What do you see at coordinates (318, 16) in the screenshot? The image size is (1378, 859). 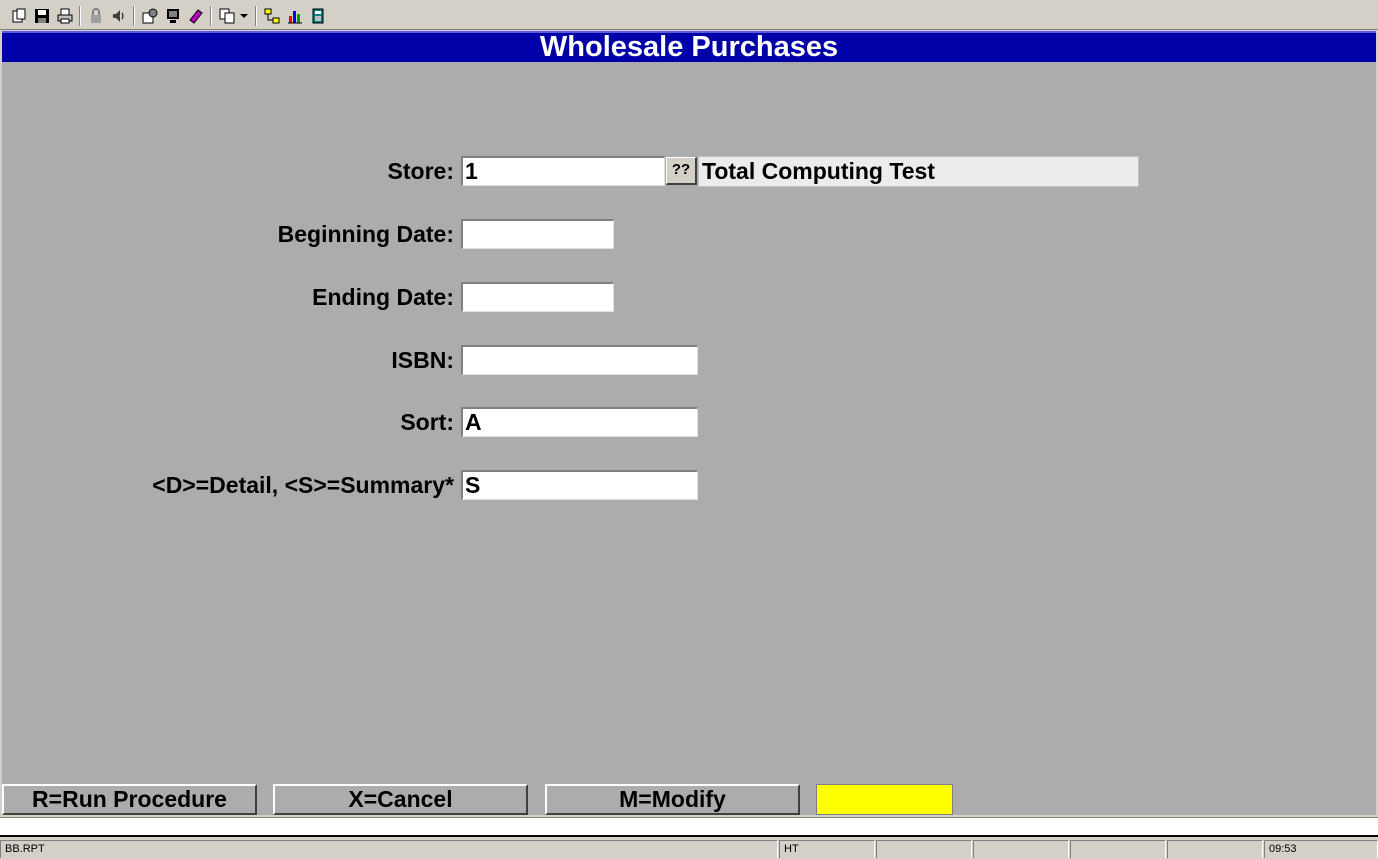 I see `calculator-icon` at bounding box center [318, 16].